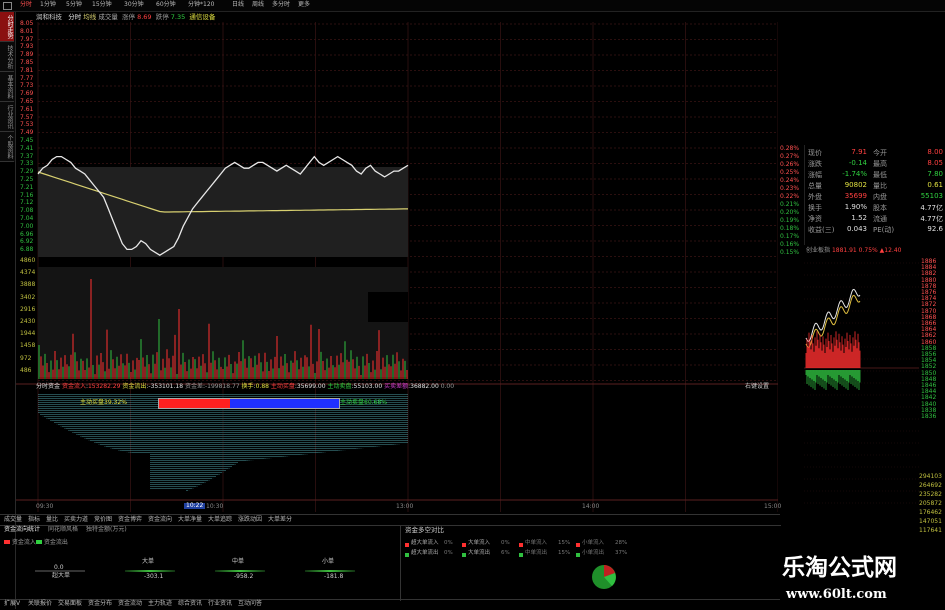 The height and width of the screenshot is (610, 945). I want to click on quote-label: 股本, so click(880, 208).